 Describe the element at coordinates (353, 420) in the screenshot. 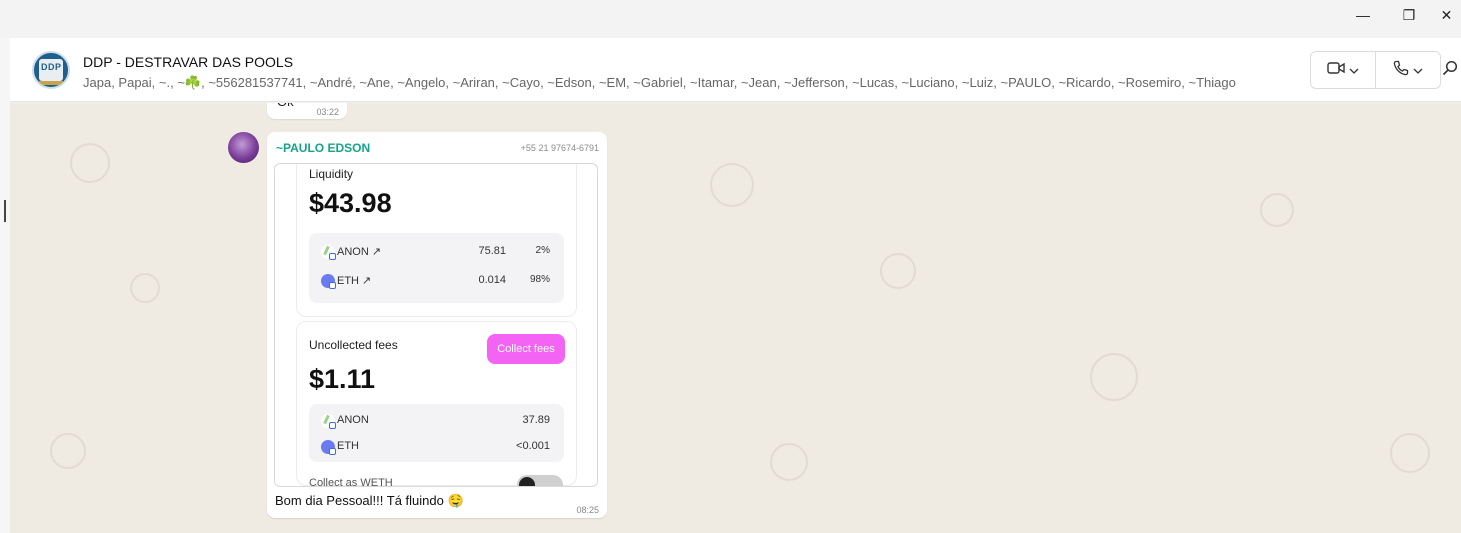

I see `token-name: ANON` at that location.